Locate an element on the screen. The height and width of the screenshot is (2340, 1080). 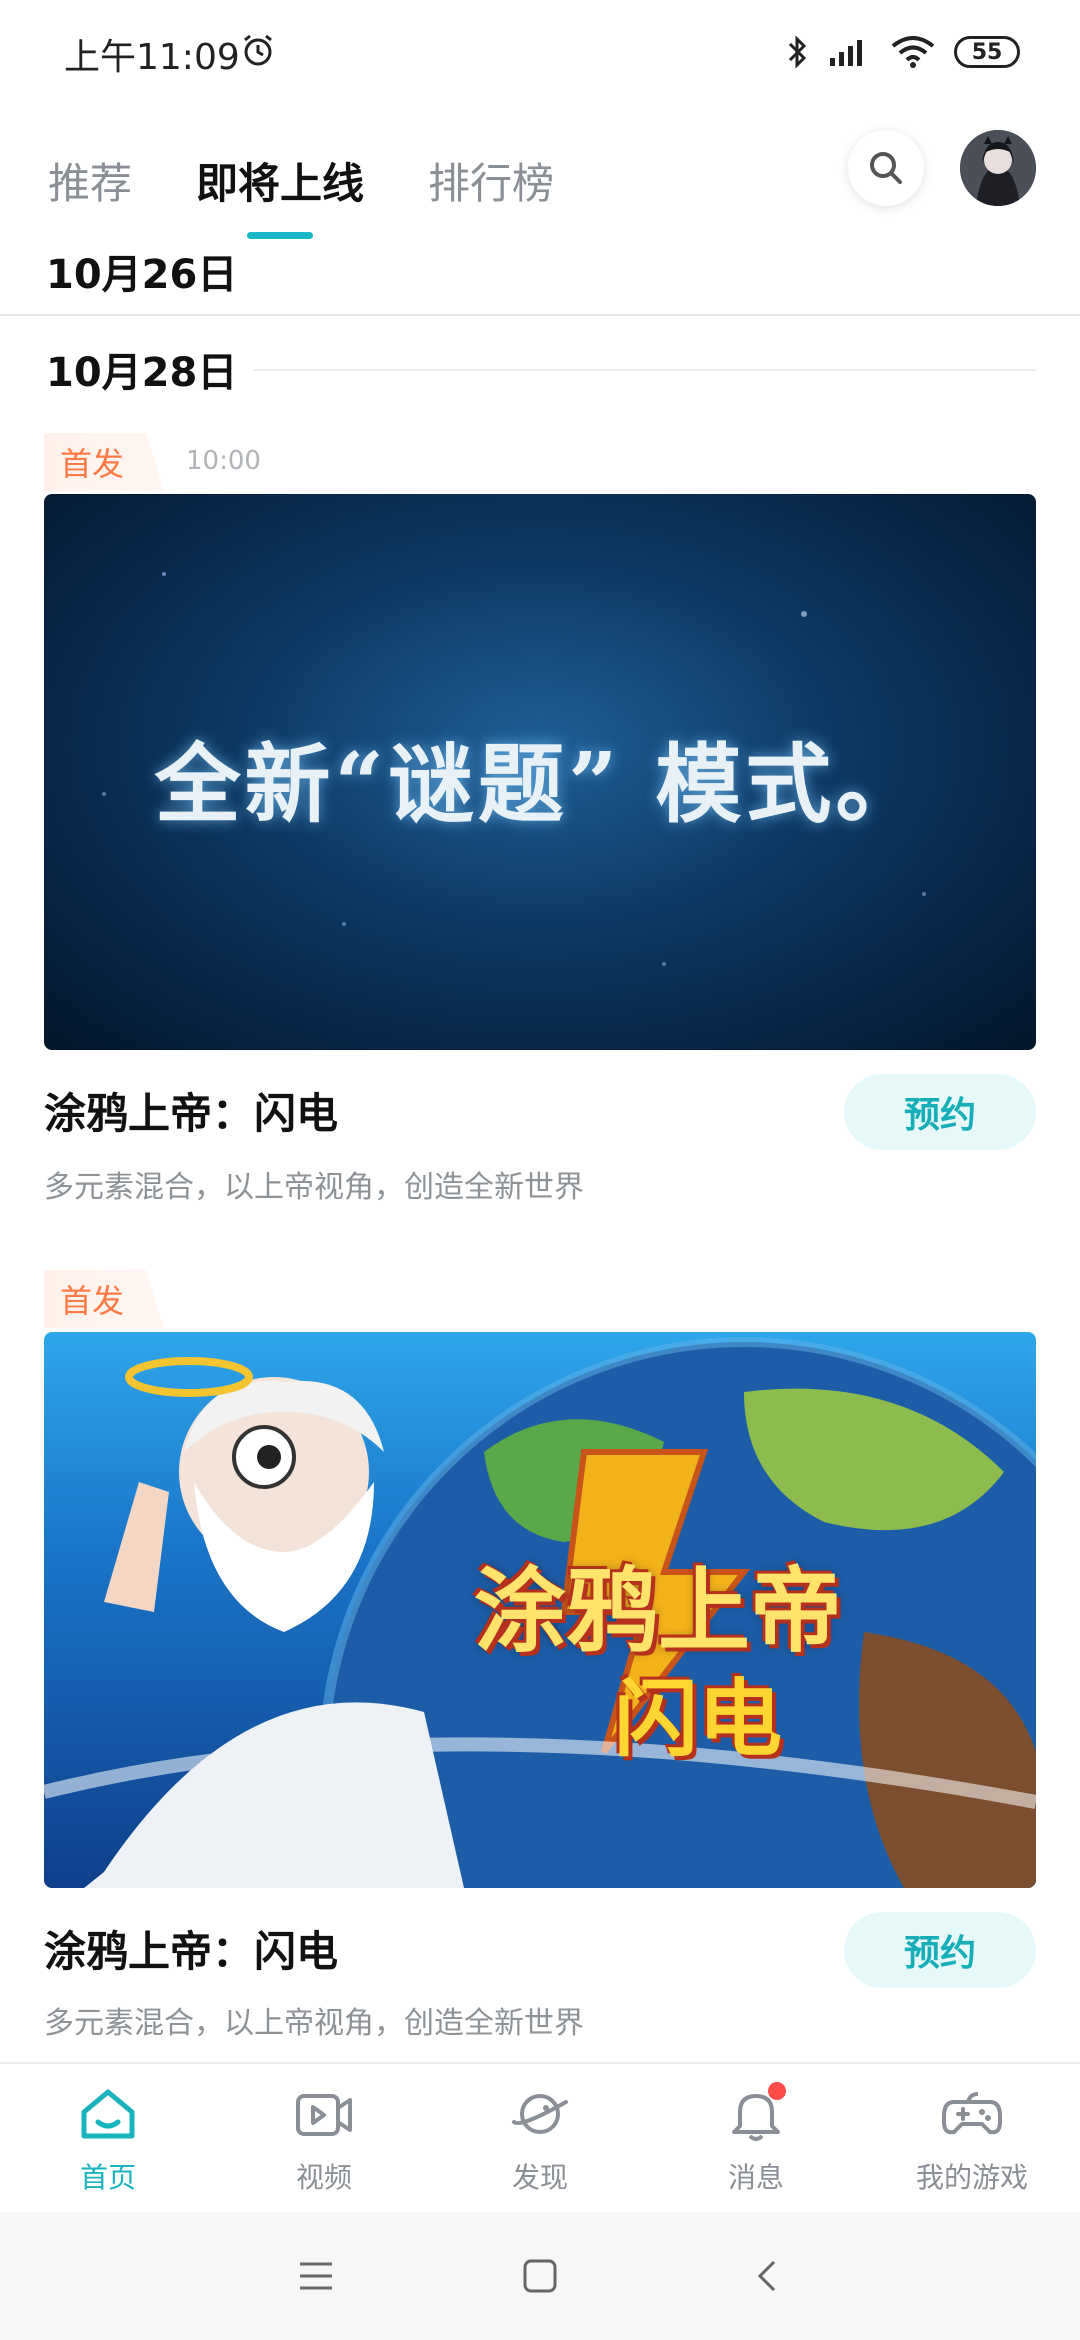
game-title-2: 涂鸦上帝：闪电 is located at coordinates (191, 1948).